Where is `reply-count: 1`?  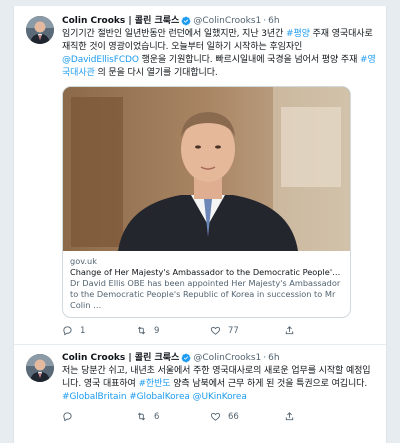
reply-count: 1 is located at coordinates (83, 330).